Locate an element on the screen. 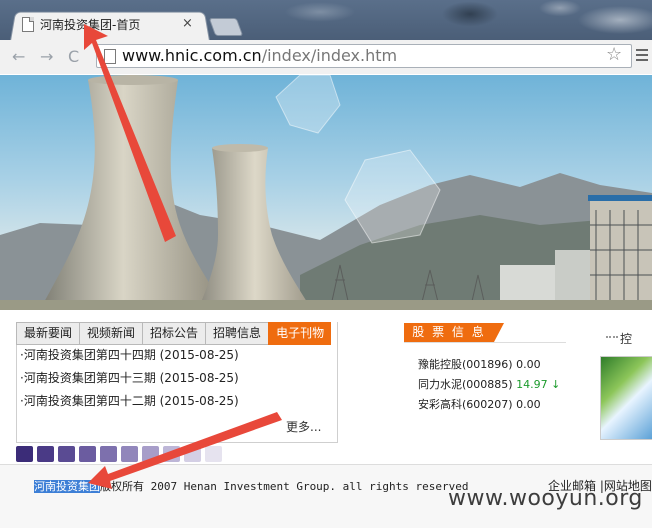 This screenshot has height=528, width=652. news-tabs: 最新要闻 视频新闻 招标公告 招聘信息 电子刊物 is located at coordinates (174, 333).